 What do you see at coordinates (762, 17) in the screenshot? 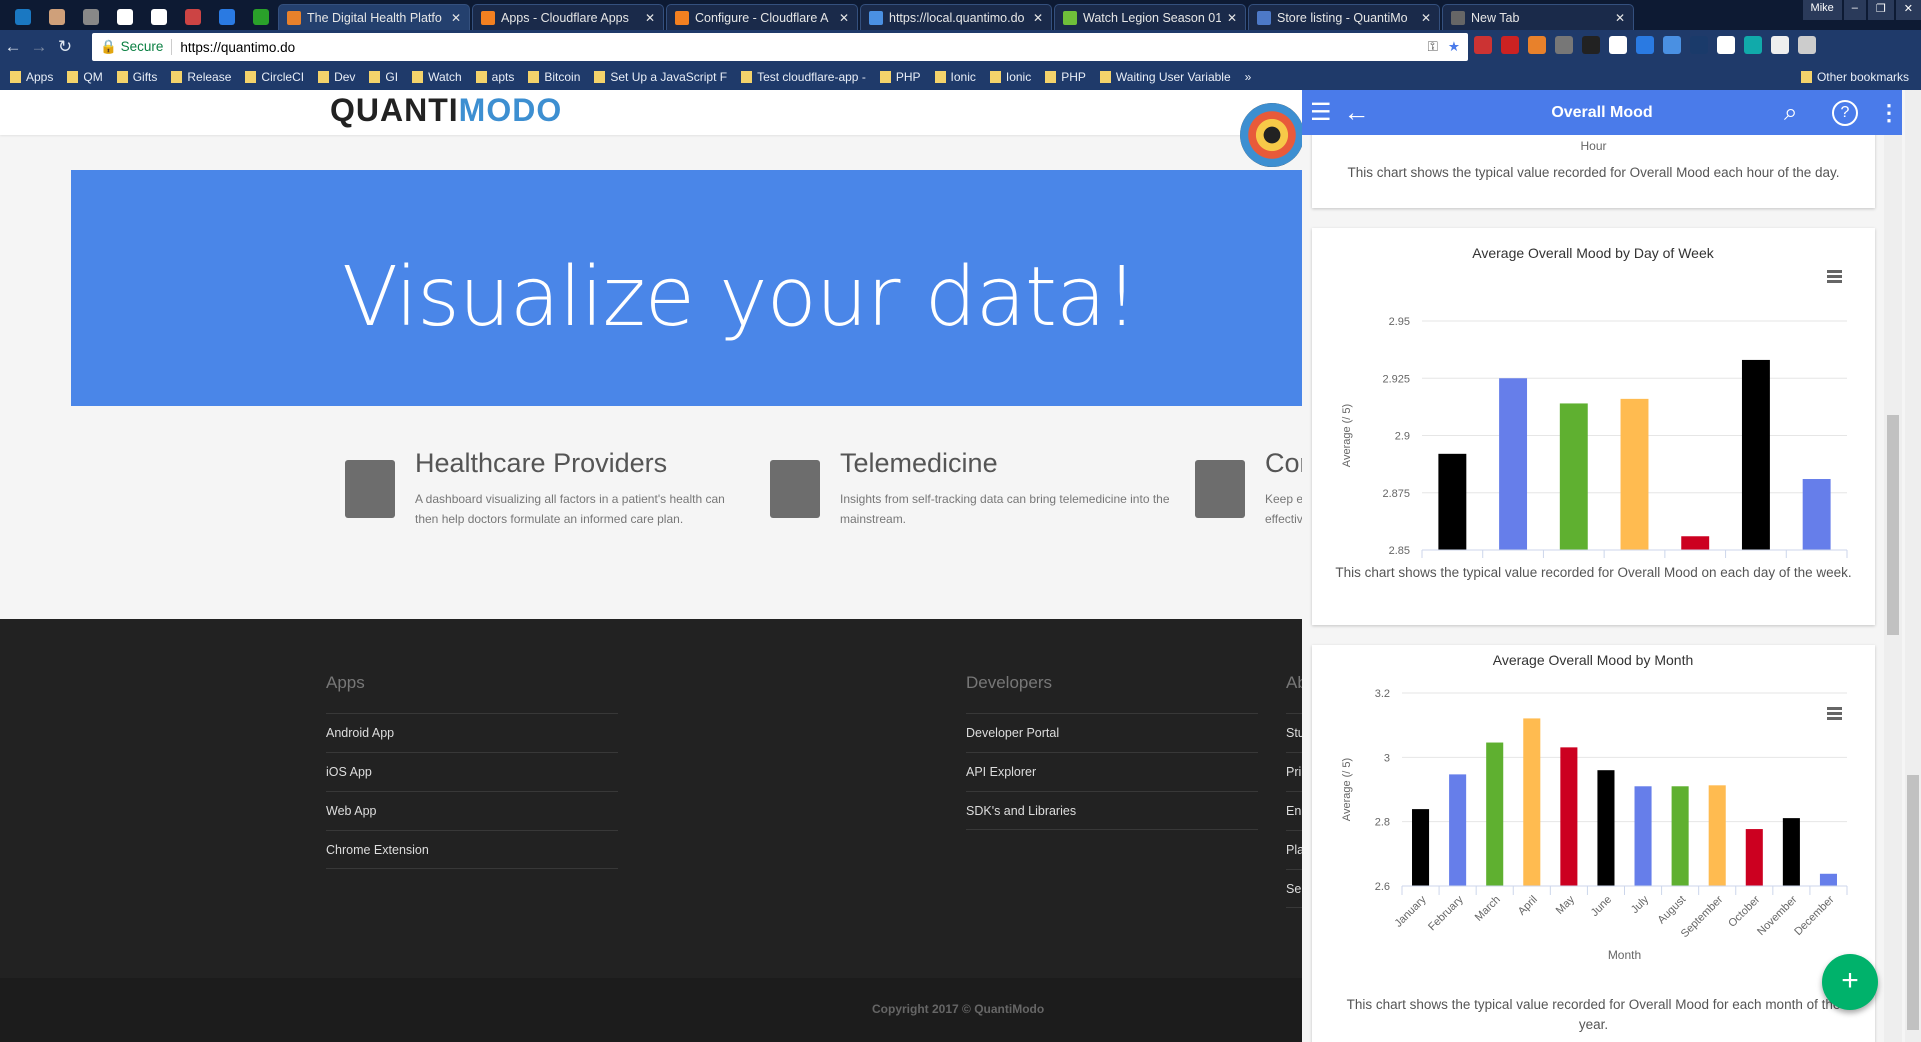
I see `browser-tab: Configure - Cloudflare A ✕` at bounding box center [762, 17].